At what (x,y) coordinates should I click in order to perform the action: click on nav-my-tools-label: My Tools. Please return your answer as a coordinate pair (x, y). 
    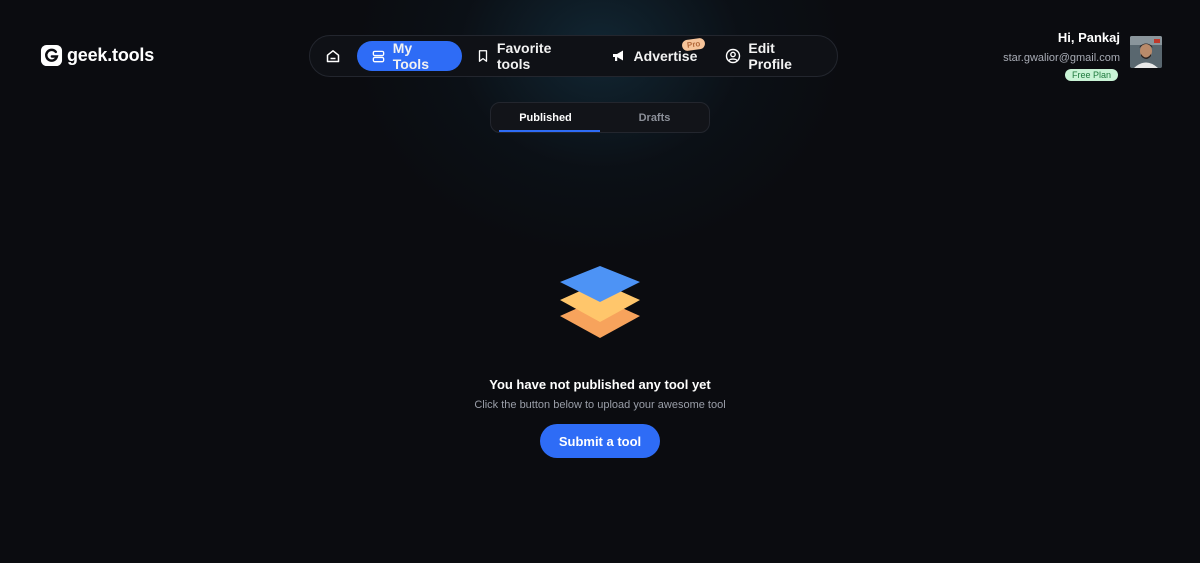
    Looking at the image, I should click on (410, 56).